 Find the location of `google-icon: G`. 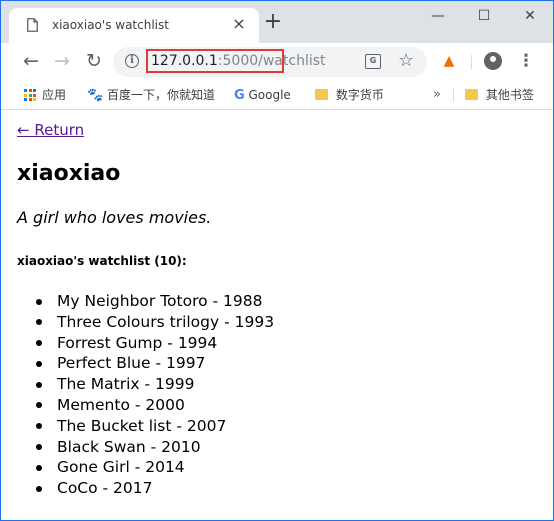

google-icon: G is located at coordinates (239, 95).